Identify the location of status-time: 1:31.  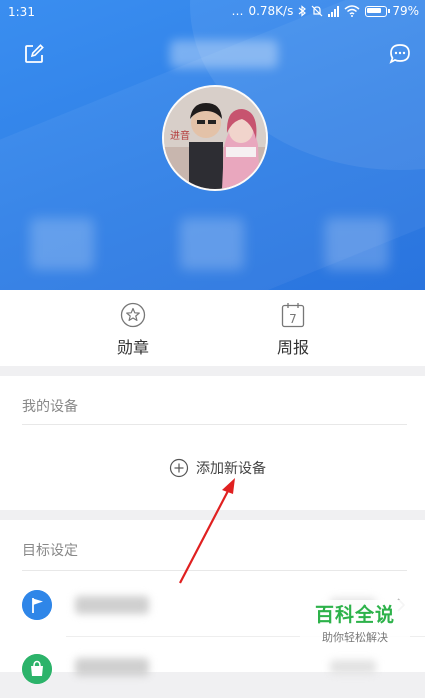
(21, 12).